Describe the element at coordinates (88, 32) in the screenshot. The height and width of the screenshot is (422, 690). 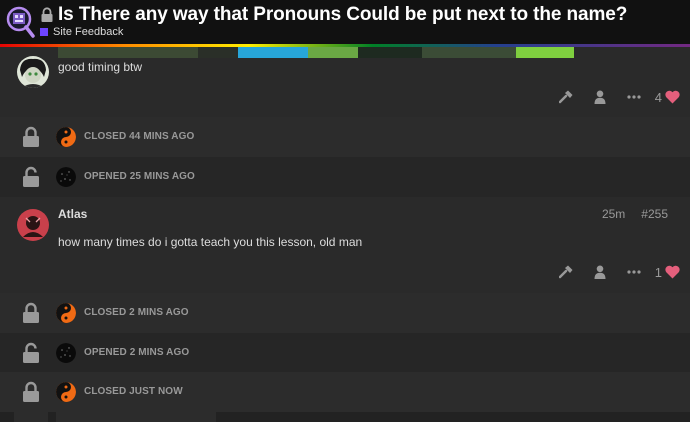
I see `category-name: Site Feedback` at that location.